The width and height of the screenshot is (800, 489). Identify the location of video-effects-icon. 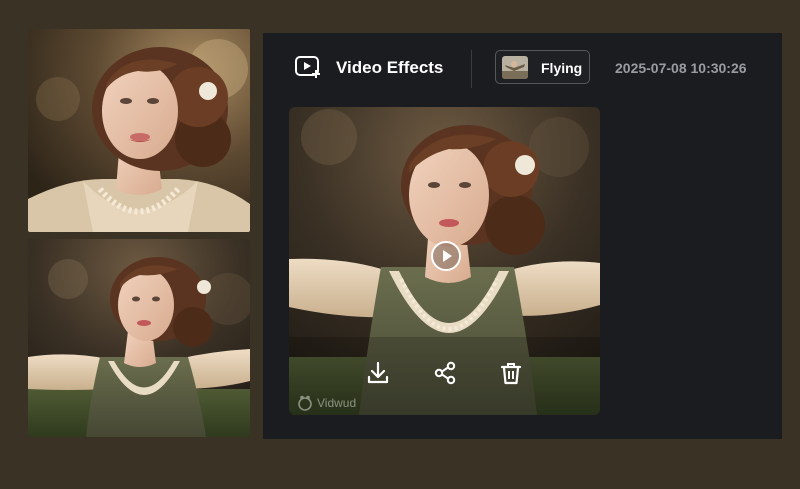
(308, 67).